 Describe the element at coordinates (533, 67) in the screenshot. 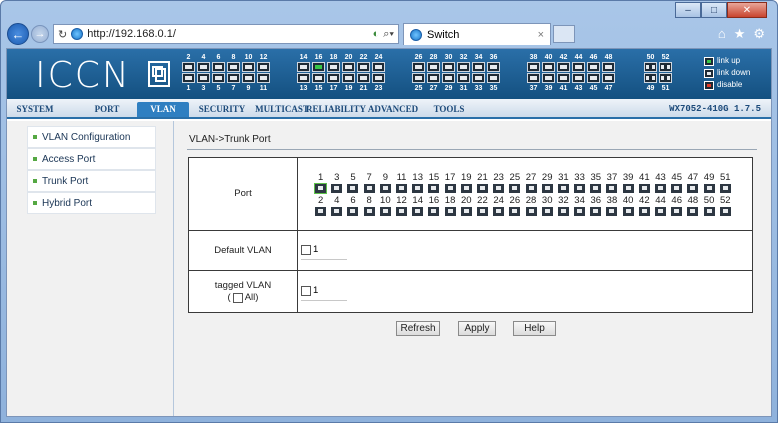

I see `port-38-icon` at that location.